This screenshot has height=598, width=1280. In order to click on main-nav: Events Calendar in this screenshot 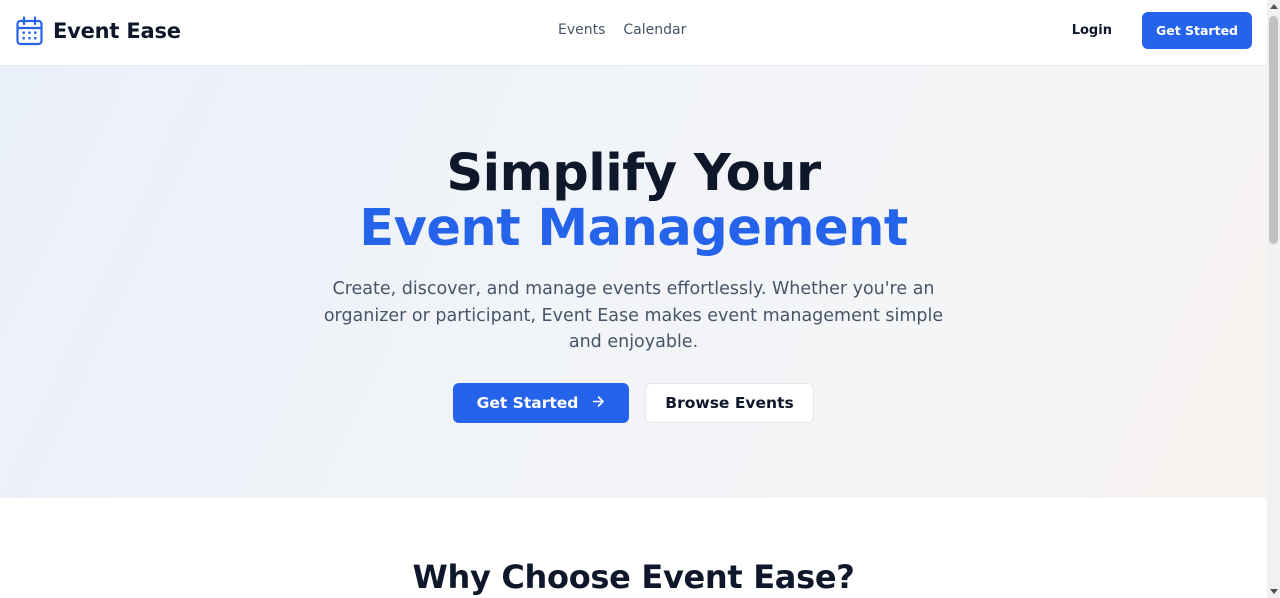, I will do `click(622, 30)`.